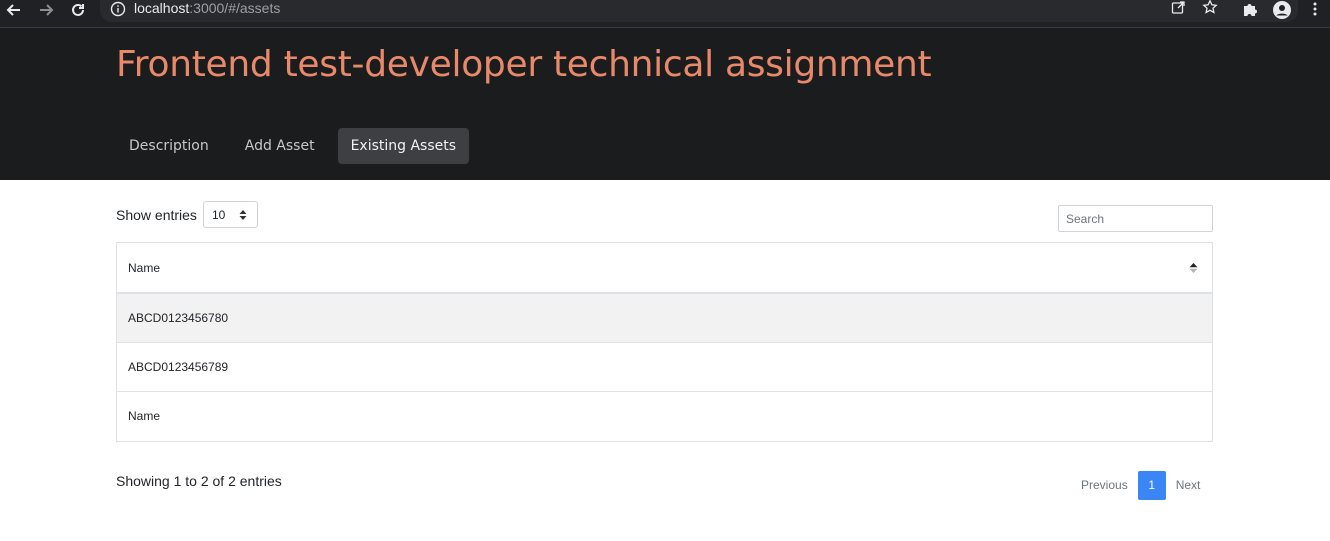 The image size is (1330, 541). What do you see at coordinates (78, 10) in the screenshot?
I see `reload-icon` at bounding box center [78, 10].